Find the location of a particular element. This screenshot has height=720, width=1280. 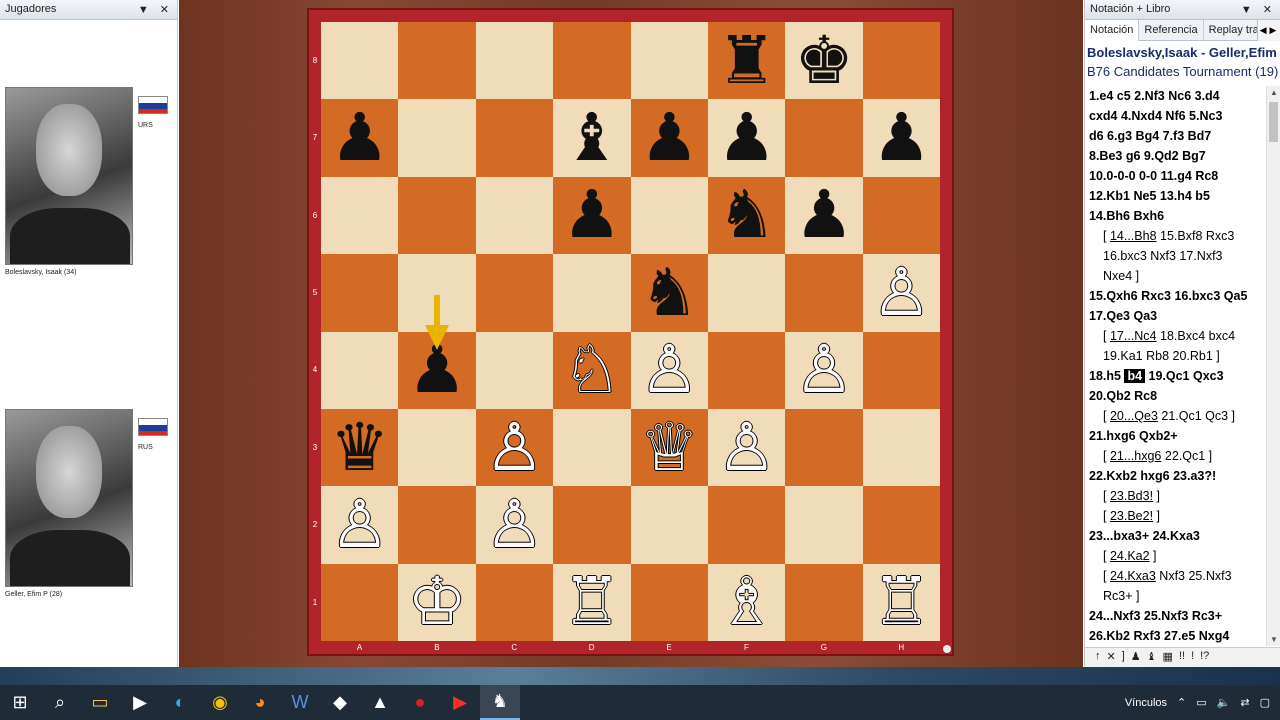

move-text: 23.Bd3! is located at coordinates (1131, 496).